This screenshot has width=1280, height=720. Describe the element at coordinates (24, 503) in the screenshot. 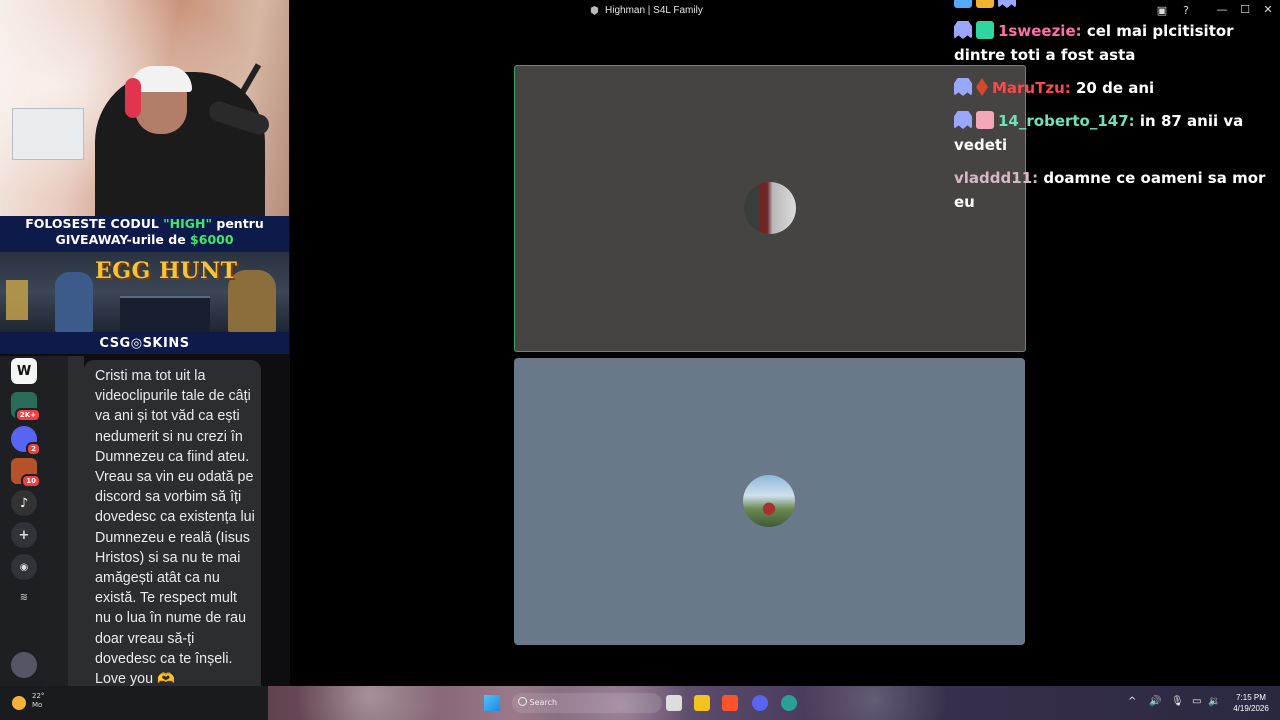

I see `music-server-icon: ♪` at that location.